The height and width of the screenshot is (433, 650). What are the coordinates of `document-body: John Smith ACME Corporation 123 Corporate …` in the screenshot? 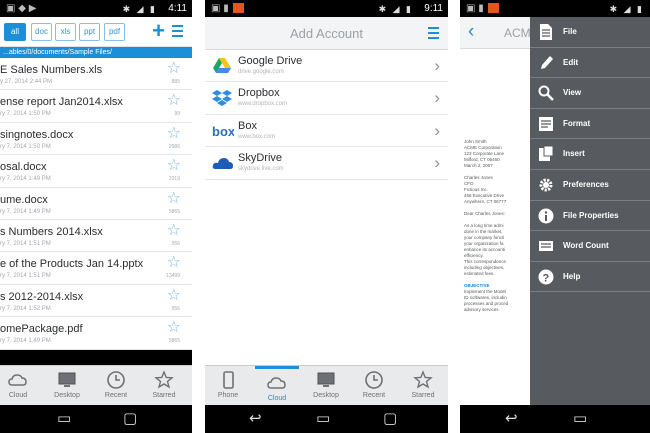 It's located at (497, 227).